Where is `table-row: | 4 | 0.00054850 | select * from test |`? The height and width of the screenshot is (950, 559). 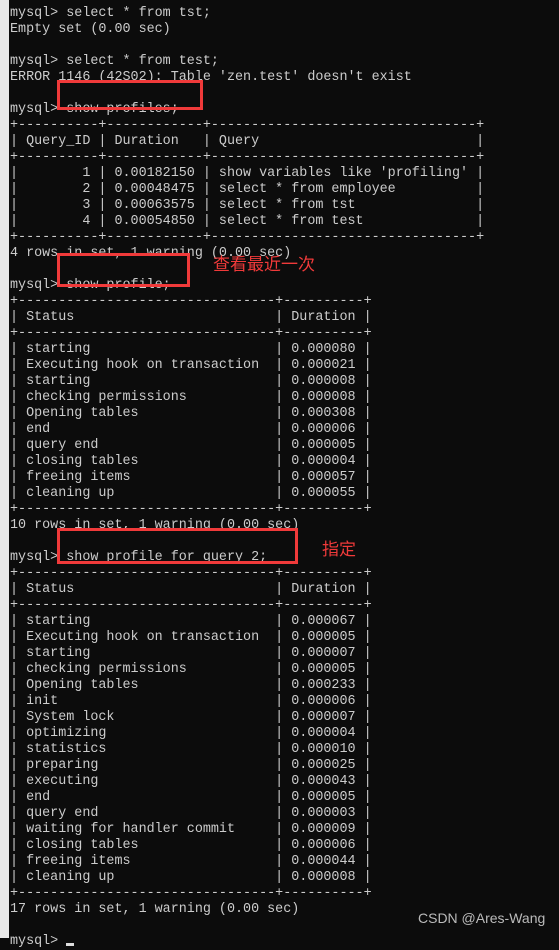 table-row: | 4 | 0.00054850 | select * from test | is located at coordinates (247, 221).